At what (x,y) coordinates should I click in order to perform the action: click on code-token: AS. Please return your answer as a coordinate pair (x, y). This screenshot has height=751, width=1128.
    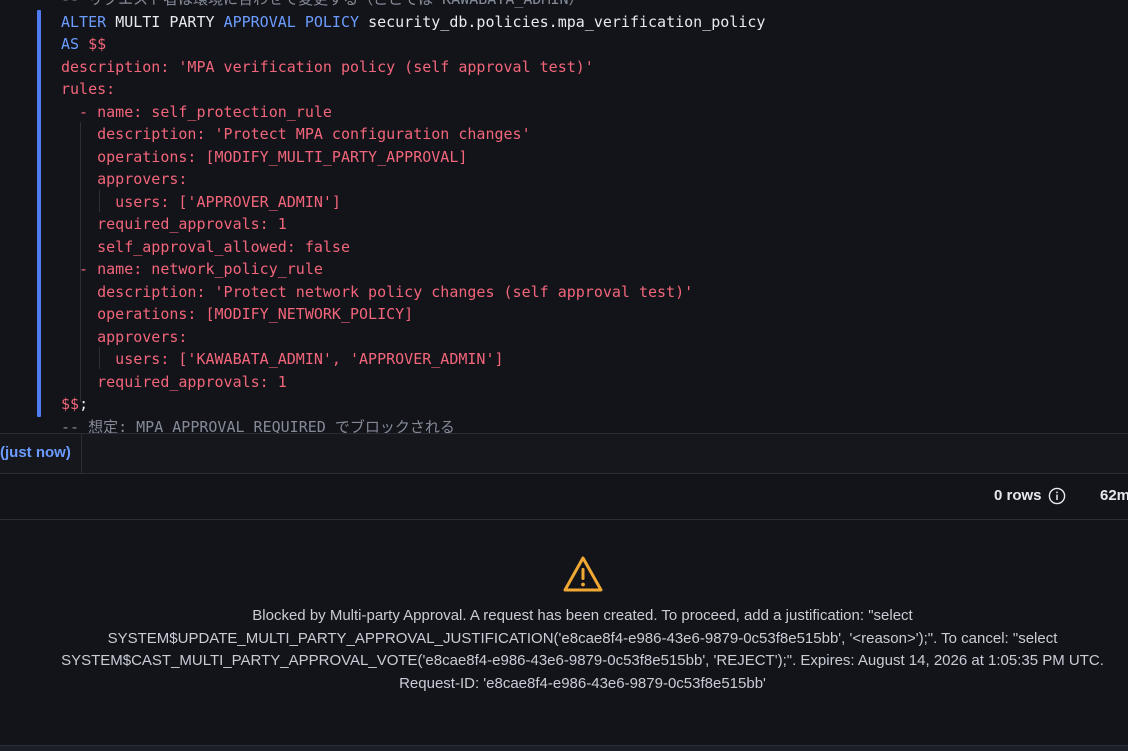
    Looking at the image, I should click on (75, 44).